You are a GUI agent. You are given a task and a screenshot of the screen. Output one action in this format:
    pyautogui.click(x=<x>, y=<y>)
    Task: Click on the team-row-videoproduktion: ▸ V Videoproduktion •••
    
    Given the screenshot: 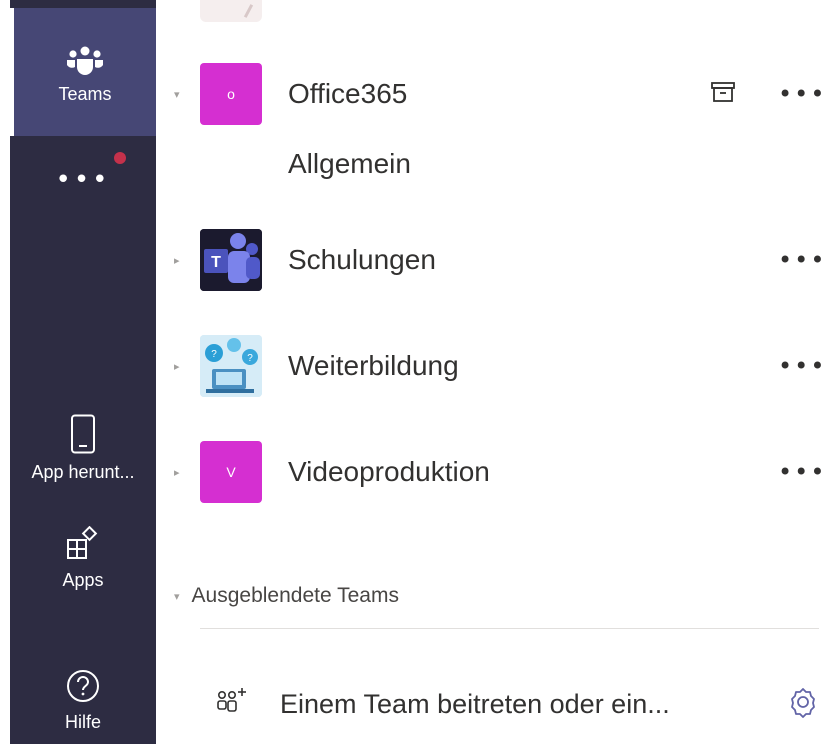 What is the action you would take?
    pyautogui.click(x=490, y=472)
    